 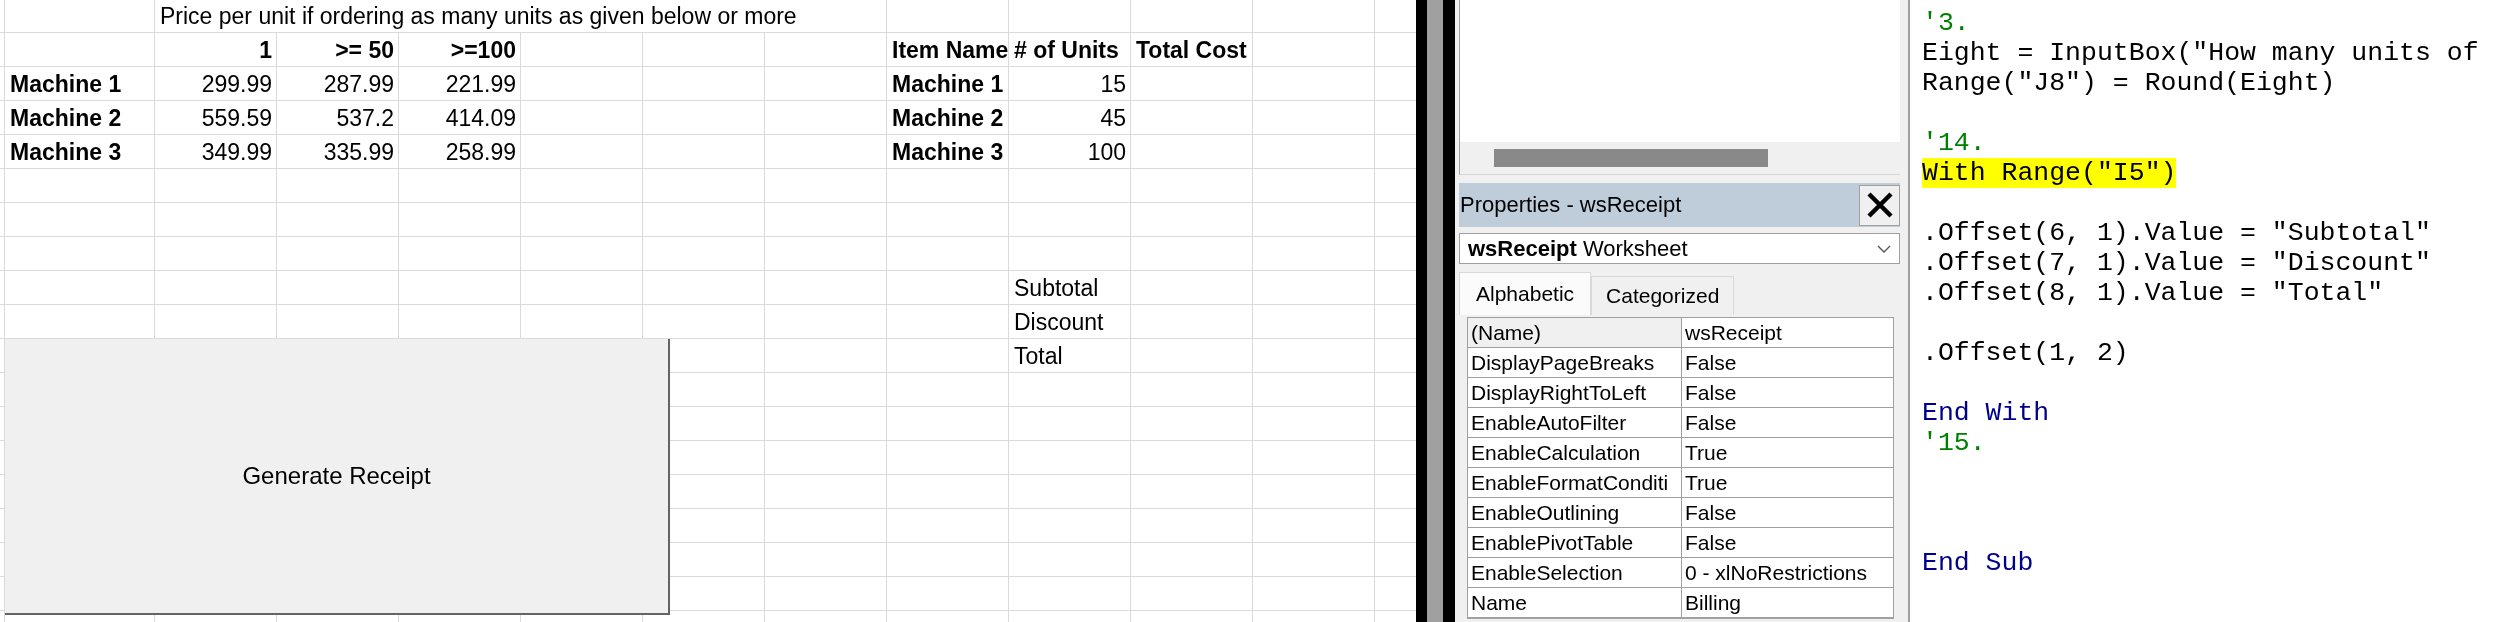 What do you see at coordinates (1575, 453) in the screenshot?
I see `property-name: EnableCalculation` at bounding box center [1575, 453].